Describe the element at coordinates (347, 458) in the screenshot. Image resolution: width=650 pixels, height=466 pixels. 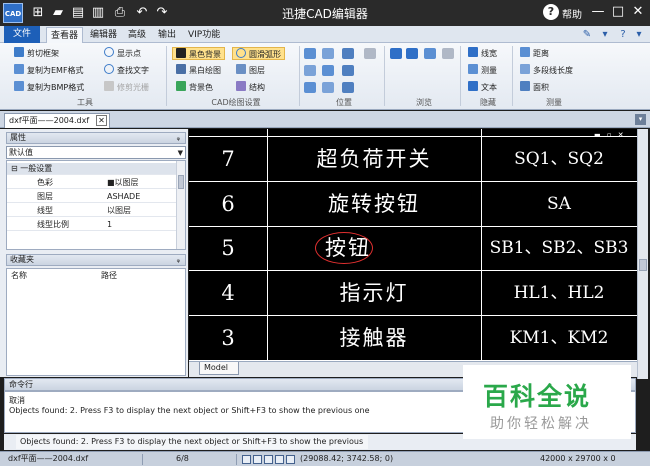
I see `status-coordinates: (29088.42; 3742.58; 0)` at that location.